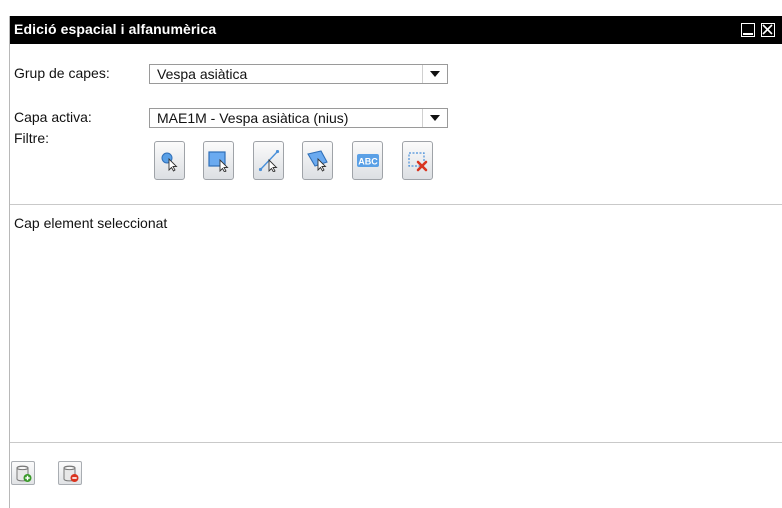 This screenshot has height=508, width=782. I want to click on close-icon, so click(768, 30).